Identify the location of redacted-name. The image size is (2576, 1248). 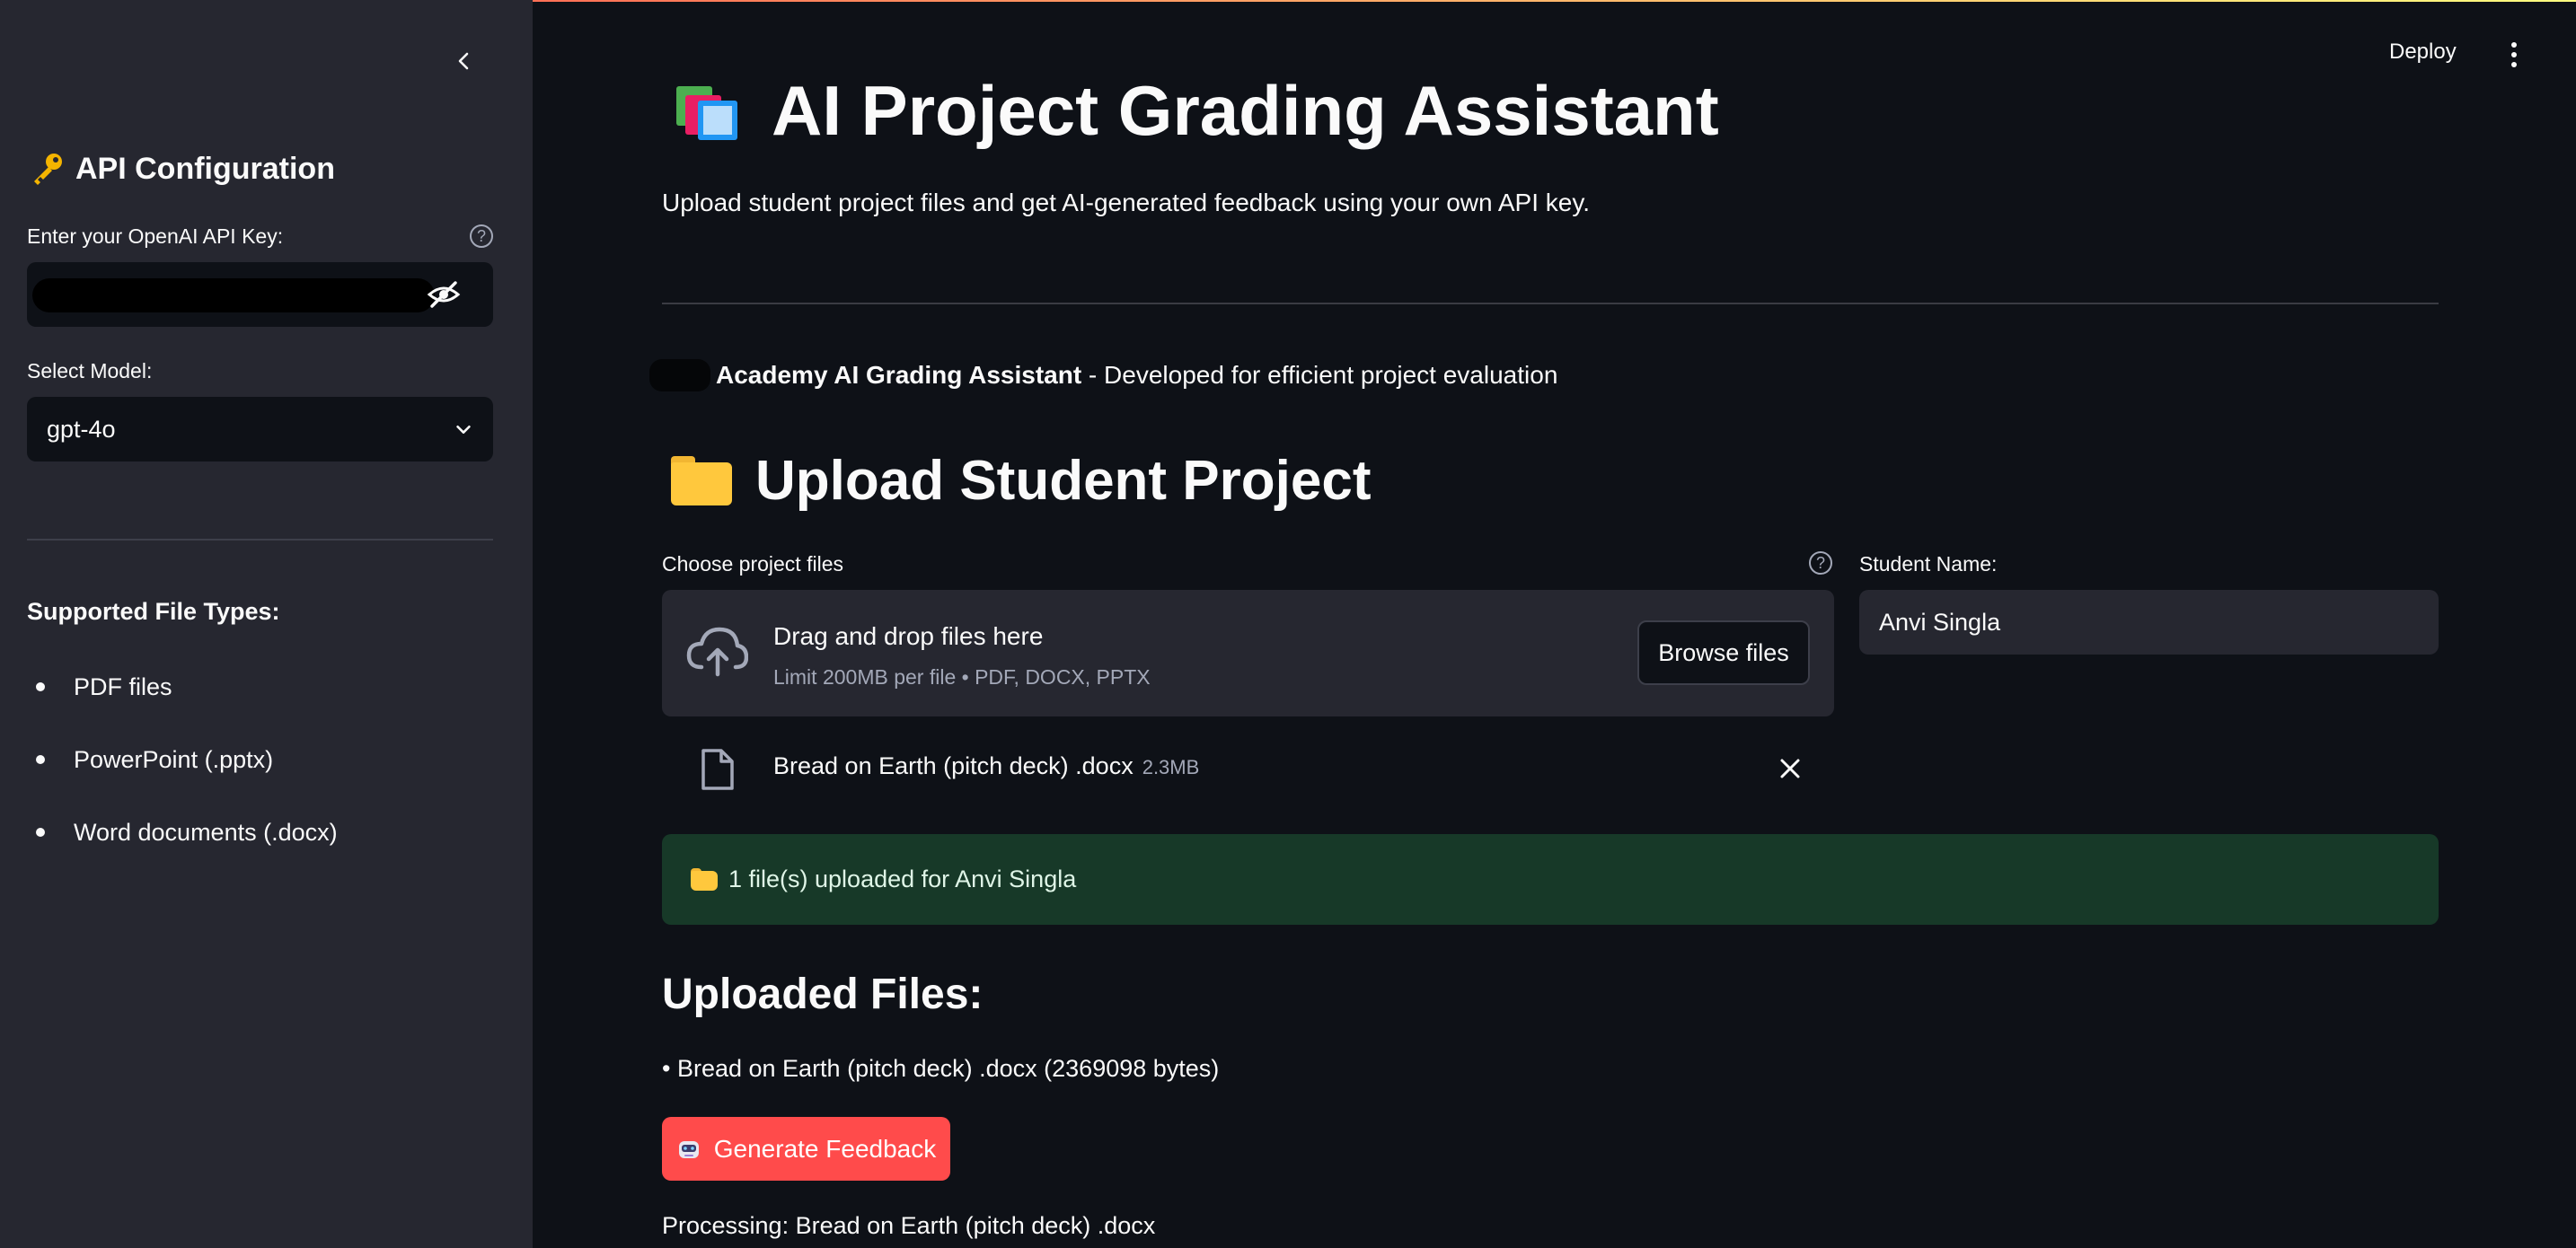
(679, 375).